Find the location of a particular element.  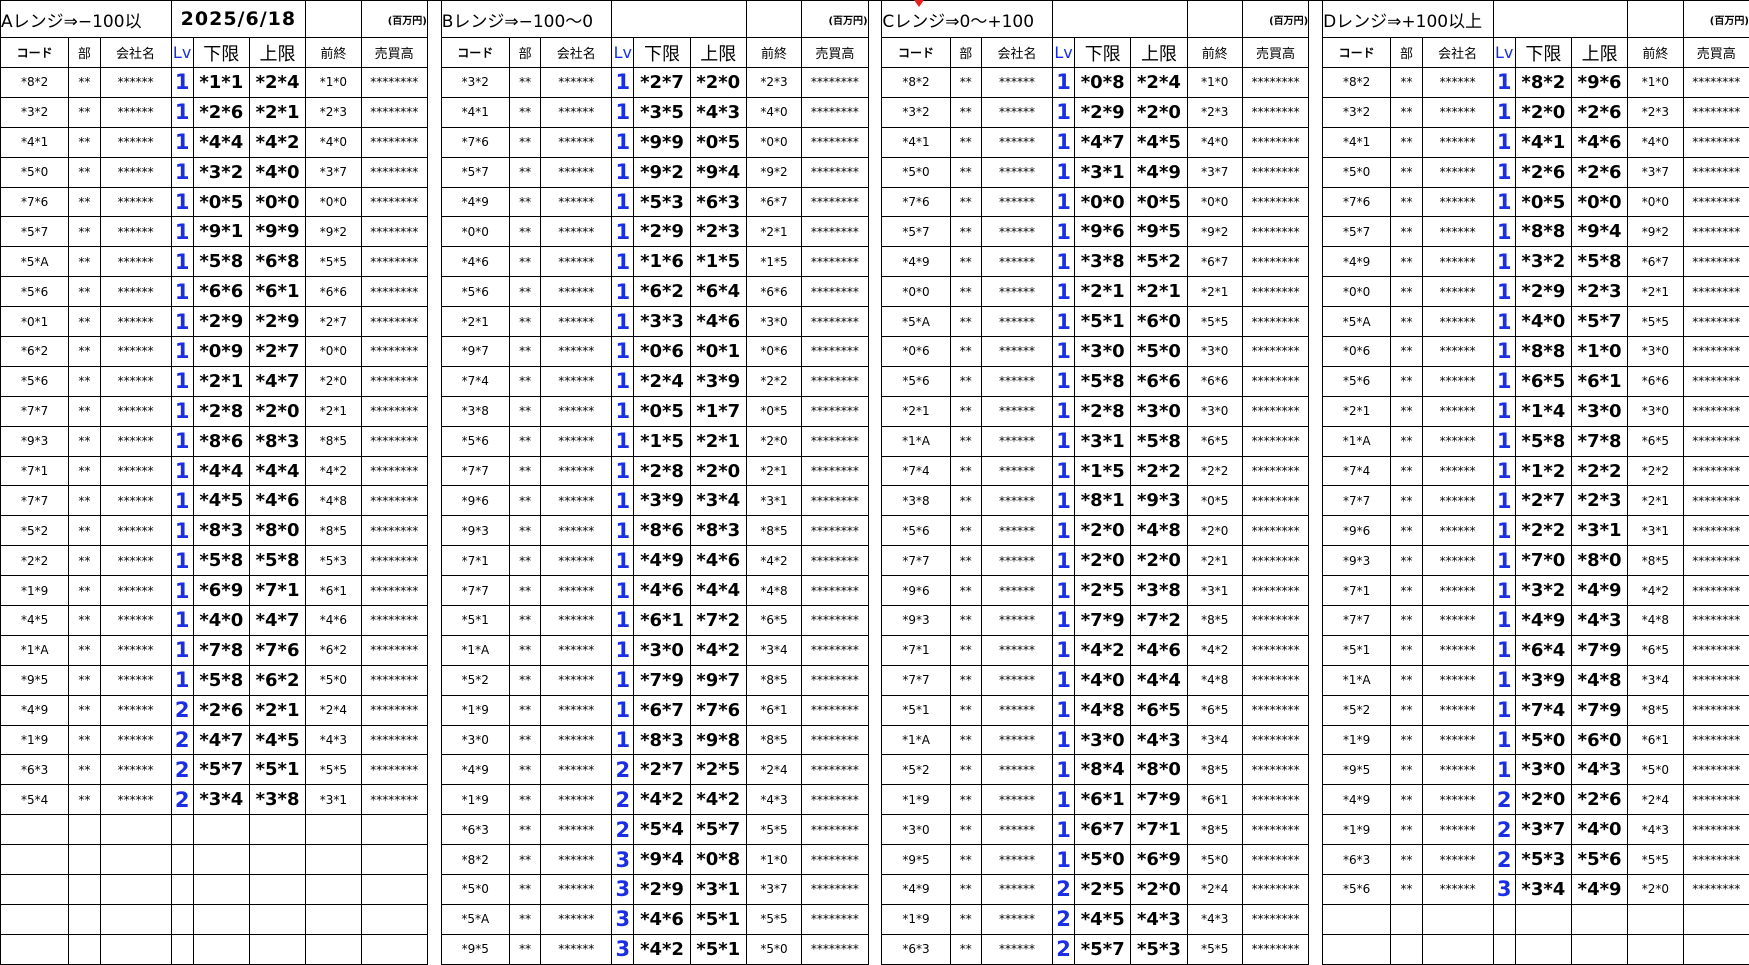

cell-code: *7*4 is located at coordinates (1357, 471).